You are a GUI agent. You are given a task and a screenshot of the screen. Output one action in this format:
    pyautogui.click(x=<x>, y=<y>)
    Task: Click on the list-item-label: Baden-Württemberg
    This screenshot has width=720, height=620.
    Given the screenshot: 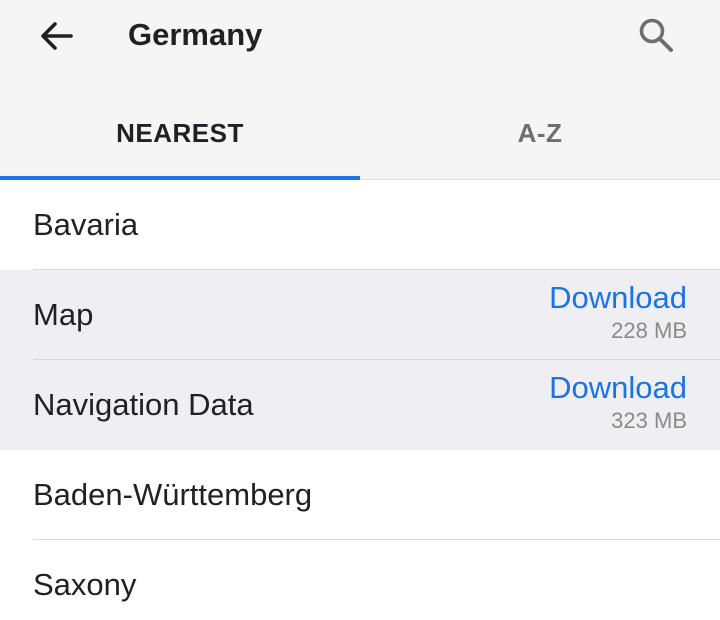 What is the action you would take?
    pyautogui.click(x=173, y=494)
    